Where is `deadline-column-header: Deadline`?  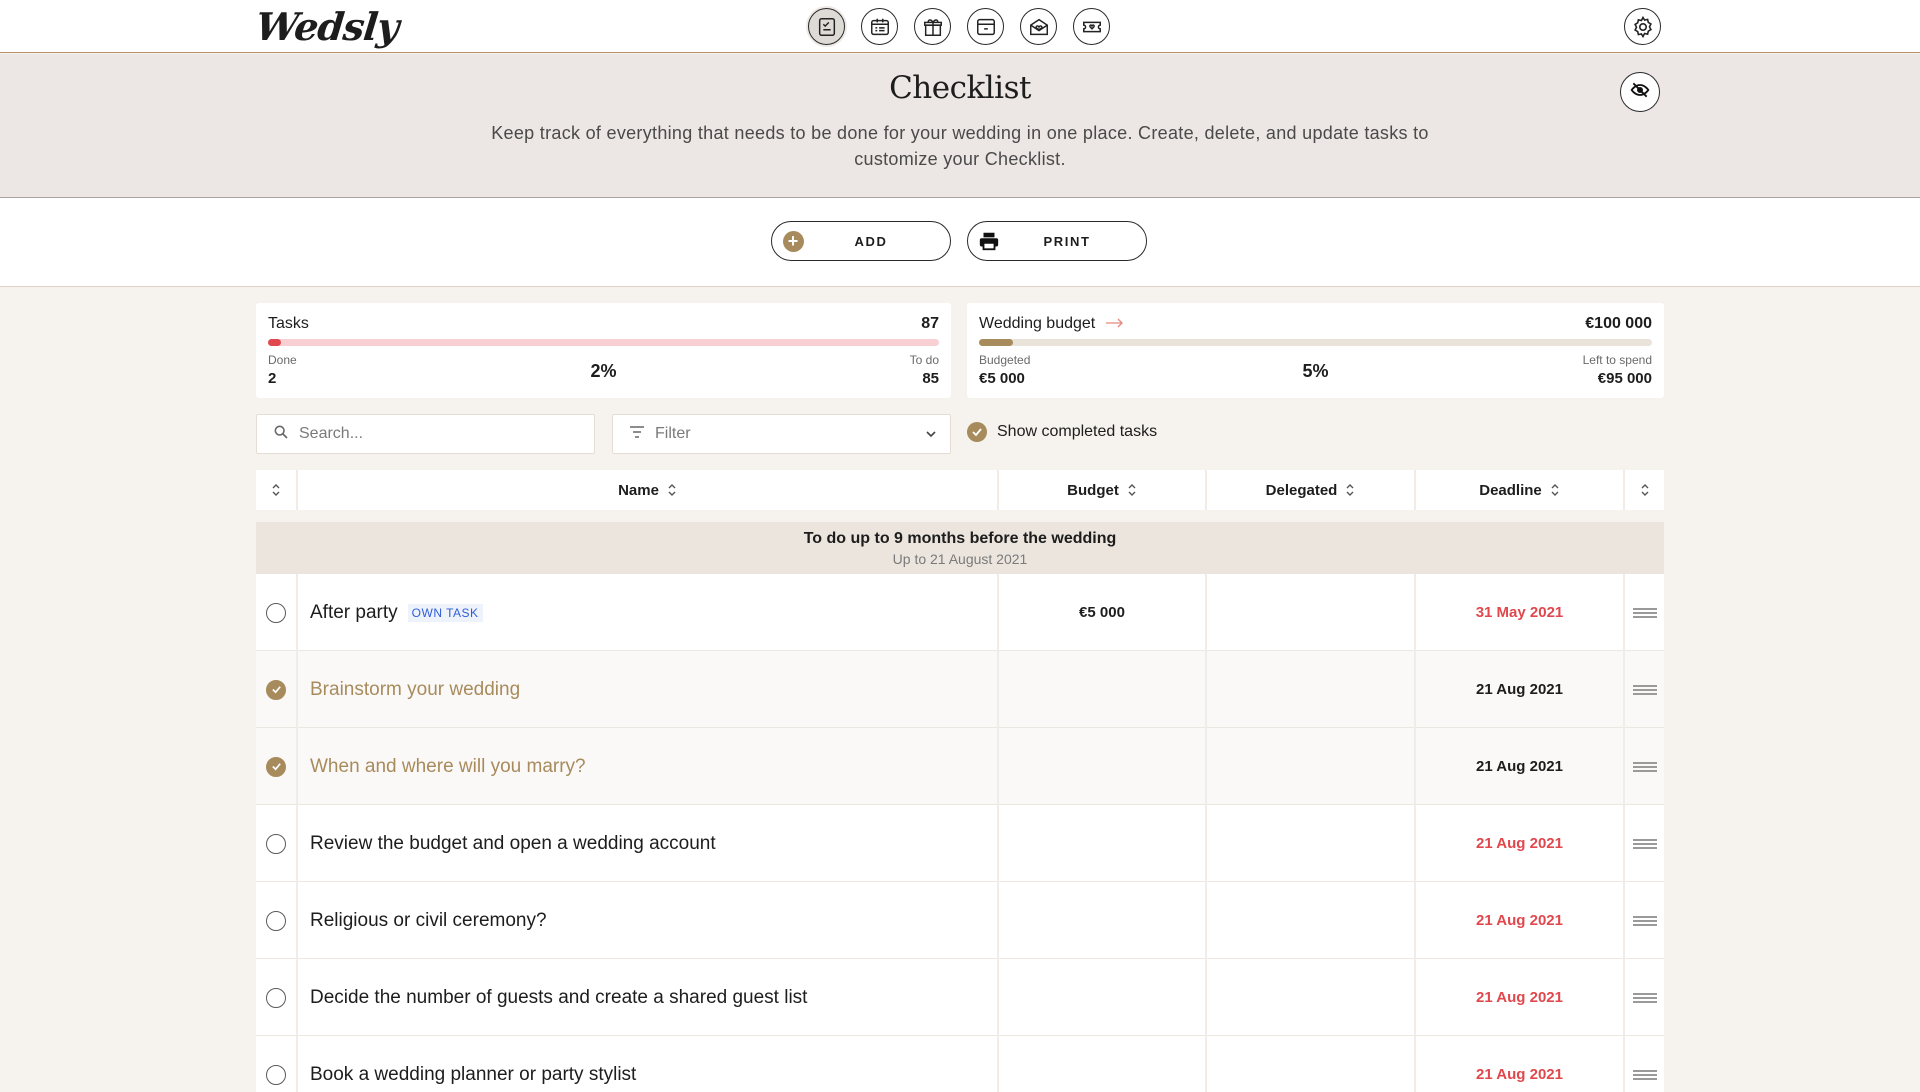
deadline-column-header: Deadline is located at coordinates (1520, 490).